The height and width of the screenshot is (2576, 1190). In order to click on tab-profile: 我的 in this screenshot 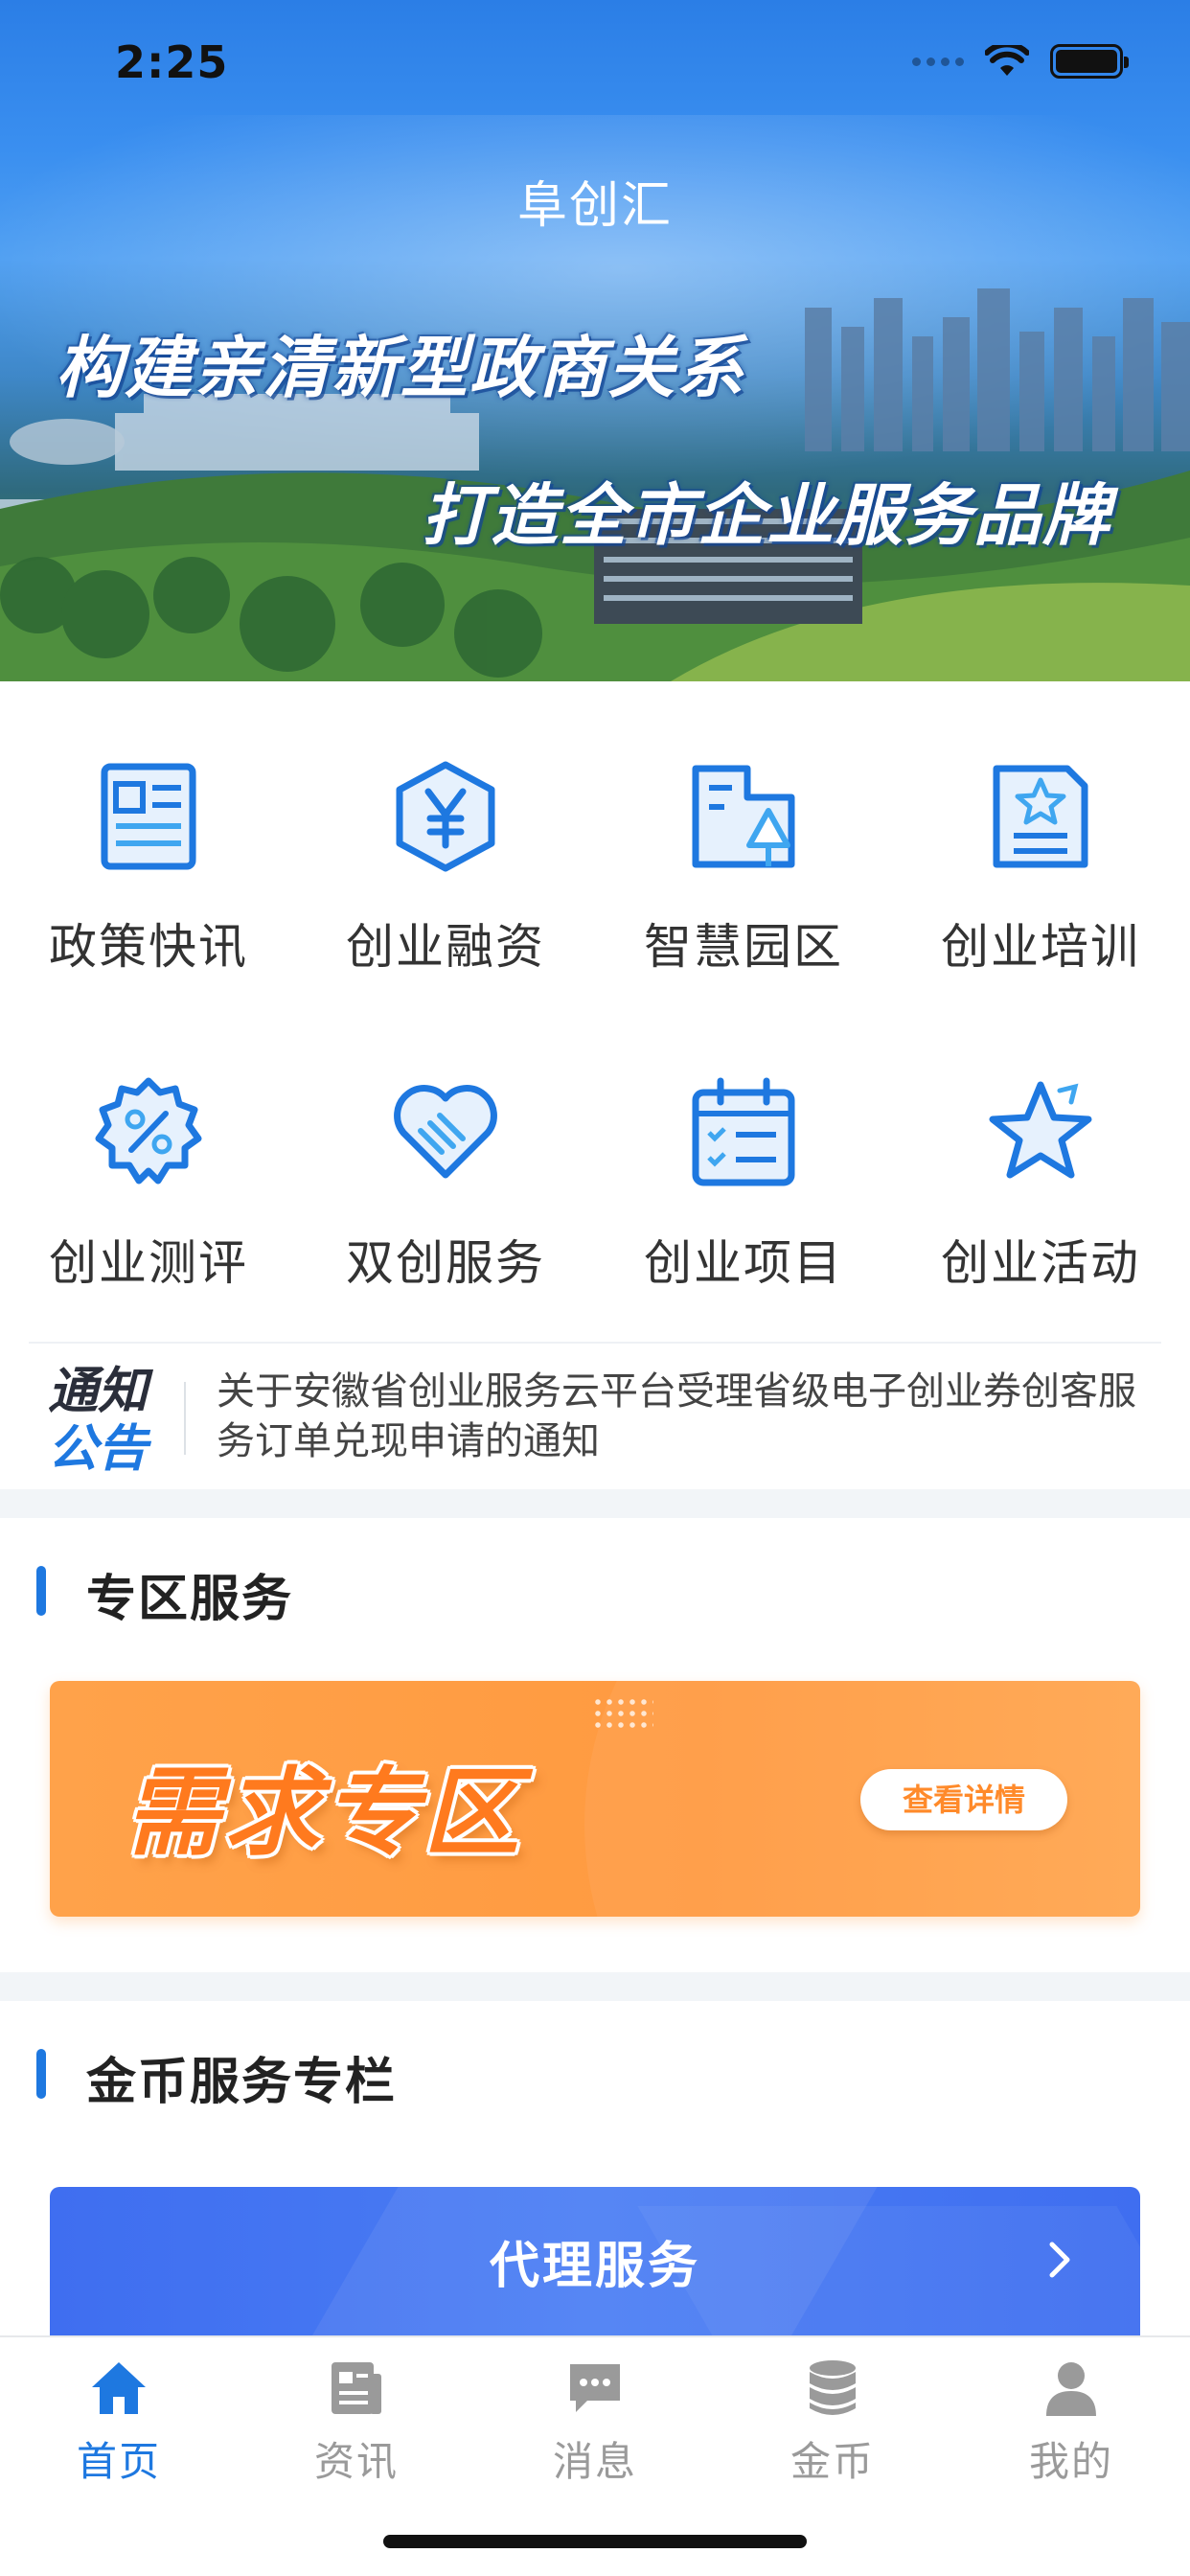, I will do `click(1071, 2425)`.